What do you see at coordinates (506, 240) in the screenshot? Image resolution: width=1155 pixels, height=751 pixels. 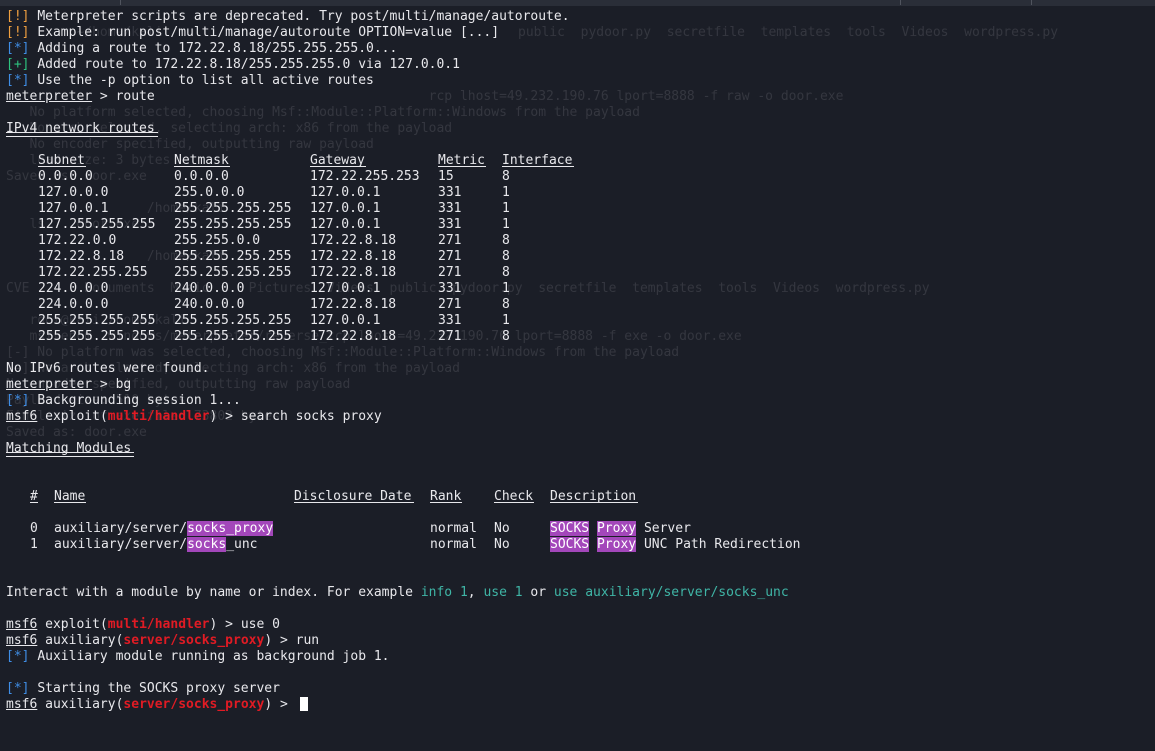 I see `table-cell: 8` at bounding box center [506, 240].